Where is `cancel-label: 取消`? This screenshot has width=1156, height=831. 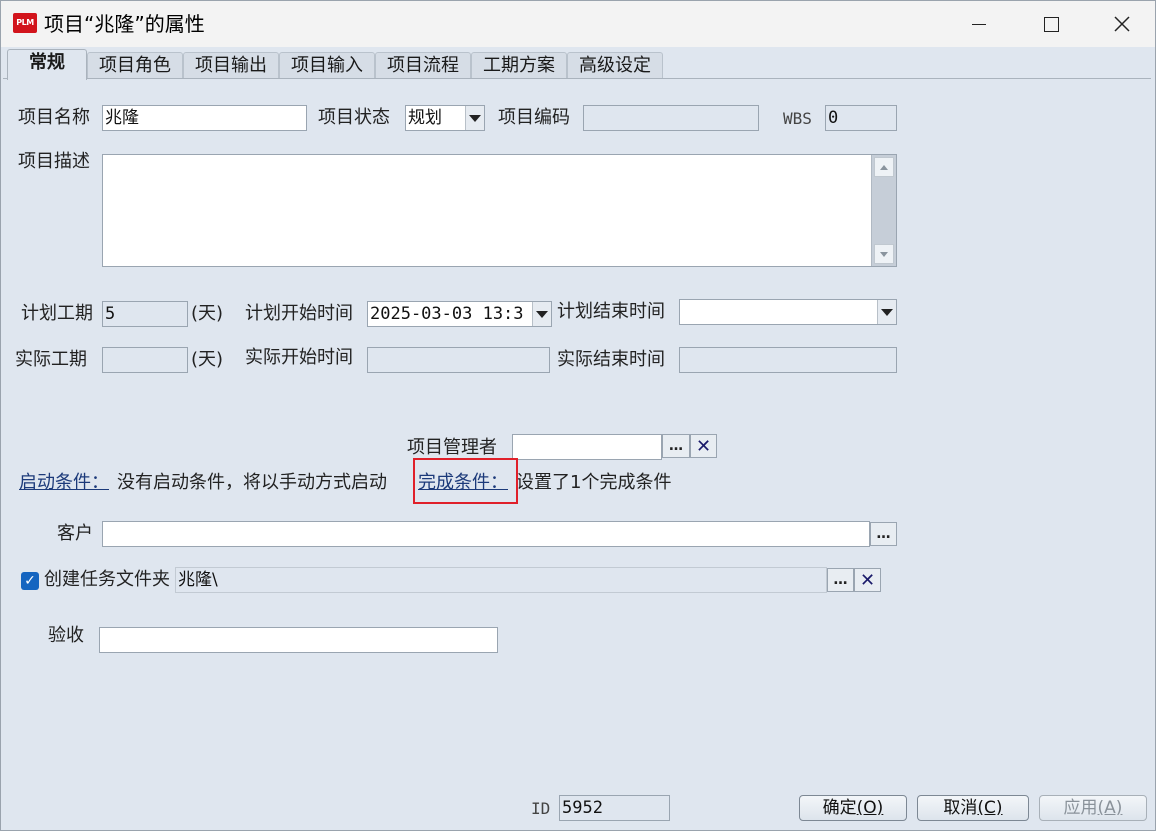 cancel-label: 取消 is located at coordinates (960, 808).